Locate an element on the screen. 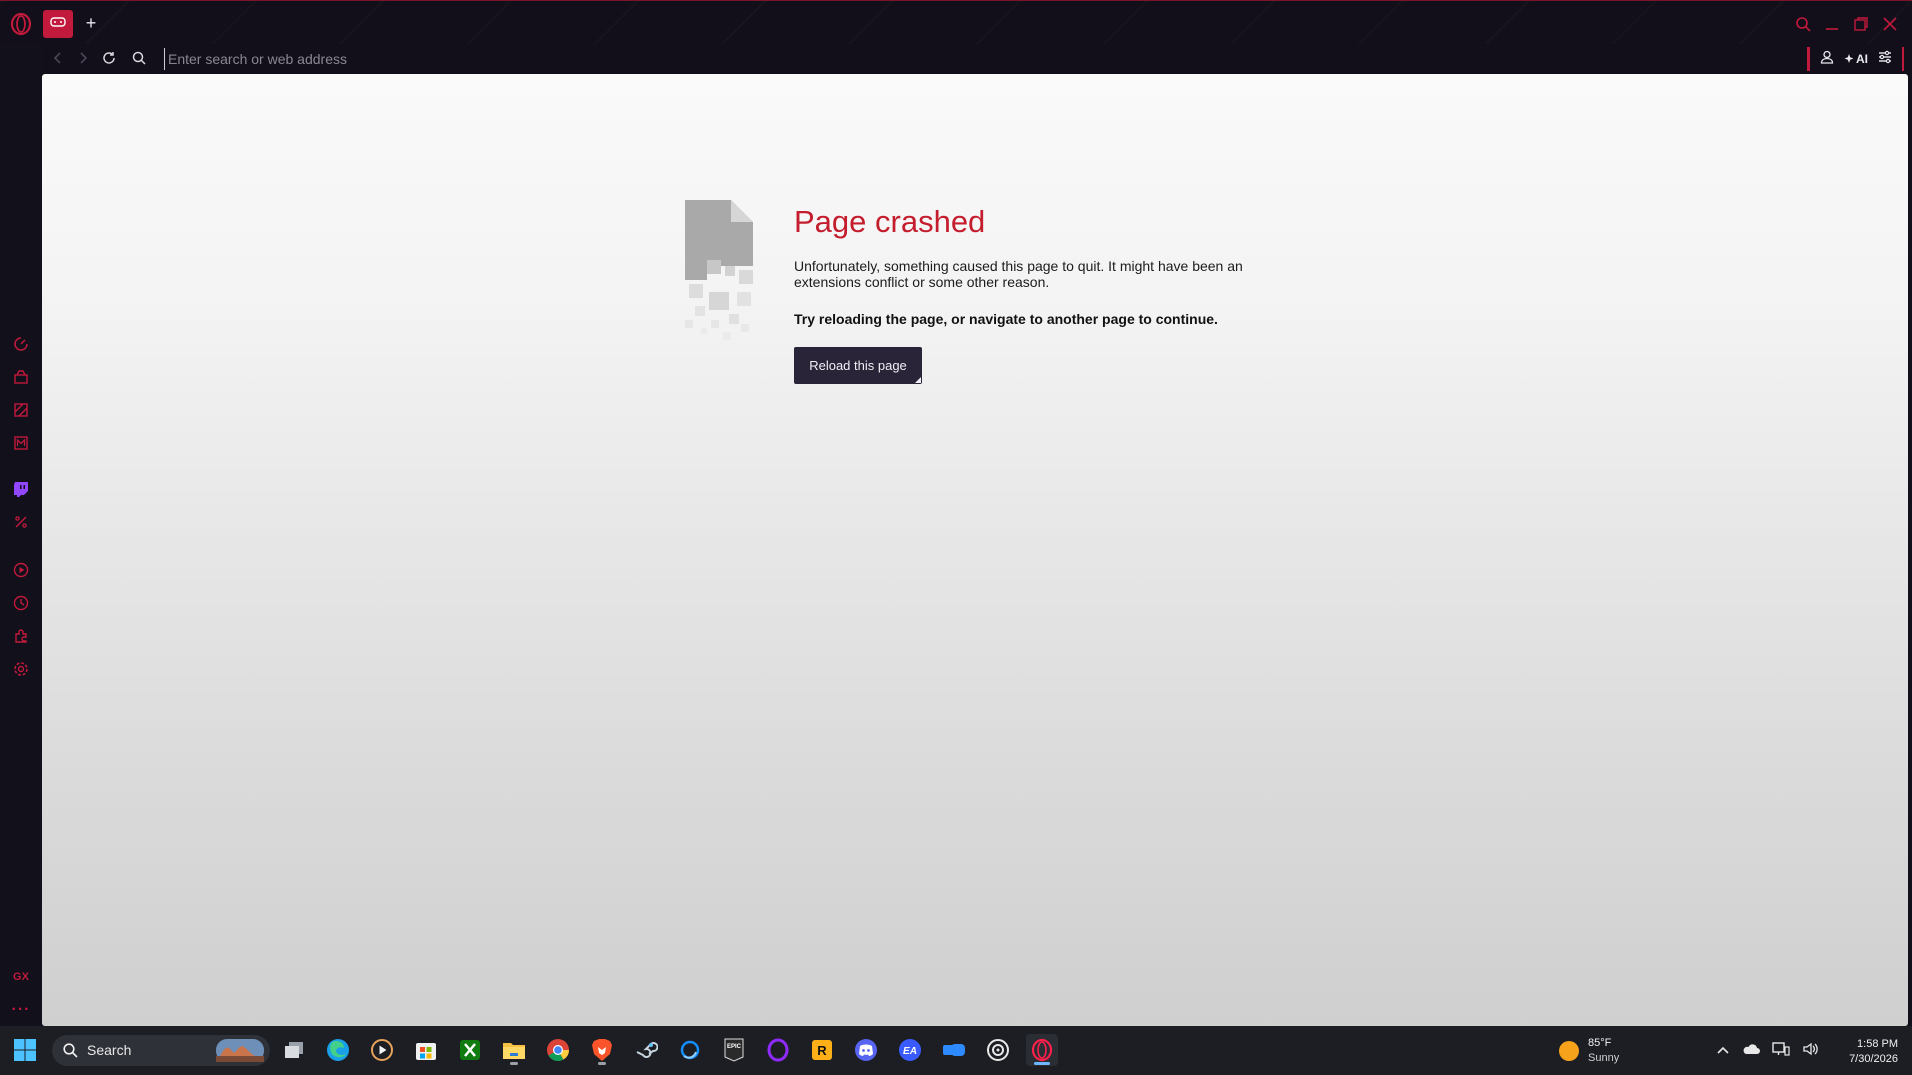  discord-icon is located at coordinates (866, 1050).